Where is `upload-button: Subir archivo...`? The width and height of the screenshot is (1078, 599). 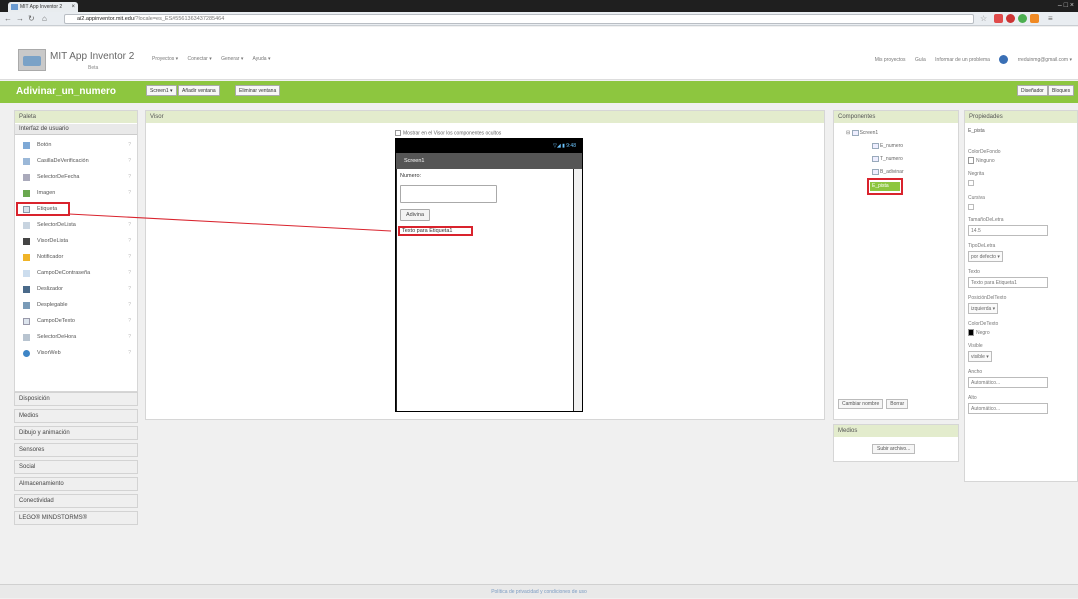 upload-button: Subir archivo... is located at coordinates (894, 449).